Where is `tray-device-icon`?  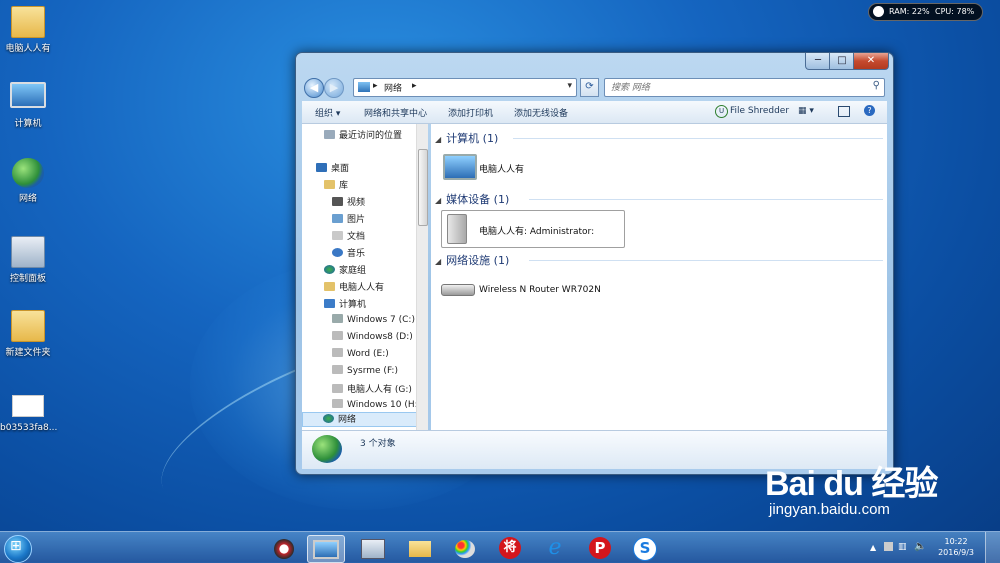
tray-device-icon is located at coordinates (888, 546).